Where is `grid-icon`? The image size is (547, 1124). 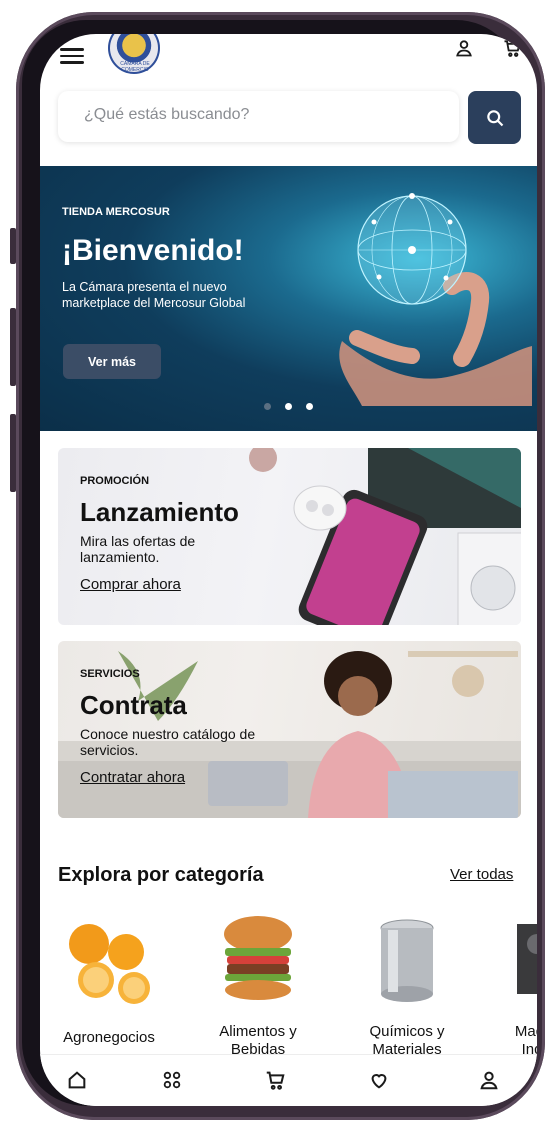
grid-icon is located at coordinates (172, 1080).